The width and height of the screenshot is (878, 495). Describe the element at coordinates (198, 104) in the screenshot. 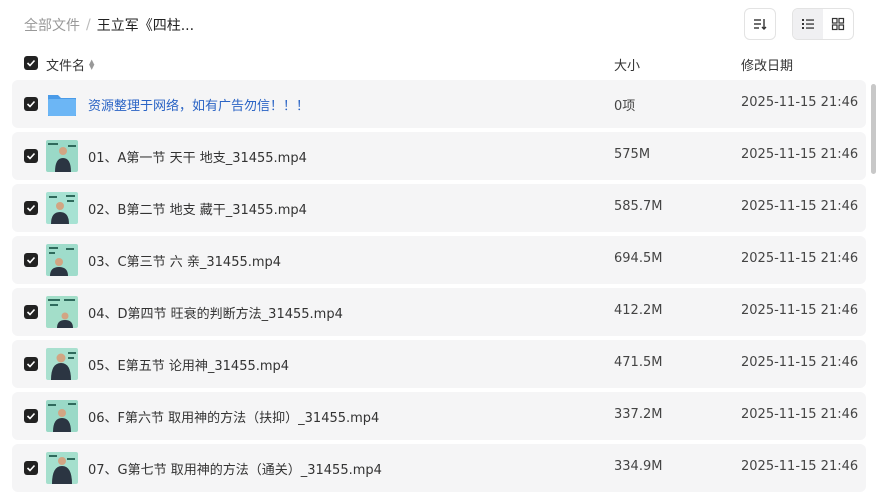

I see `file-name: 资源整理于网络，如有广告勿信！！！` at that location.